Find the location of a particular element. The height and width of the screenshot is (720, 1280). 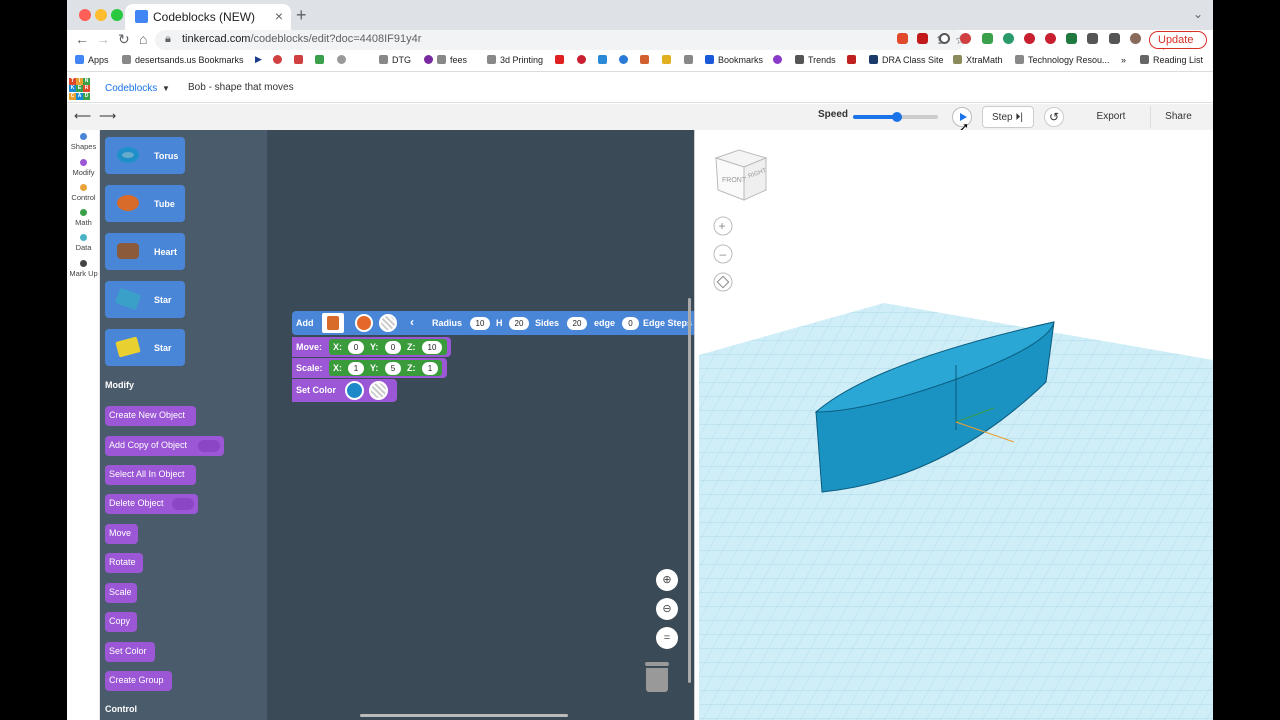

create-group-block: Create Group is located at coordinates (138, 681).